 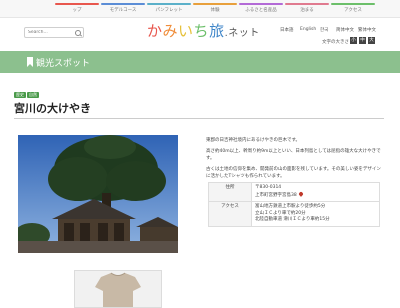 I want to click on nav-item-model-course: モデルコース, so click(x=123, y=8).